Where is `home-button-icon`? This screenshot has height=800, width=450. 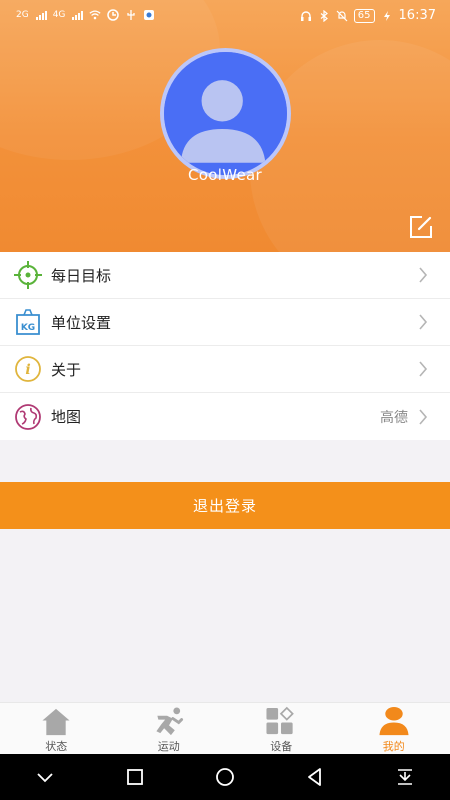
home-button-icon is located at coordinates (225, 777).